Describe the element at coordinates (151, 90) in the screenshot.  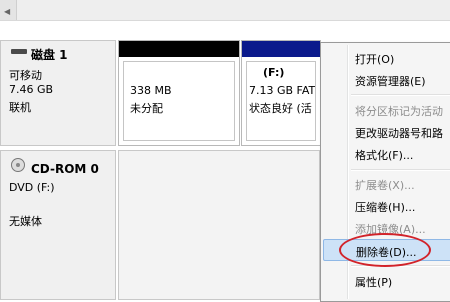
I see `partition-size: 338 MB` at that location.